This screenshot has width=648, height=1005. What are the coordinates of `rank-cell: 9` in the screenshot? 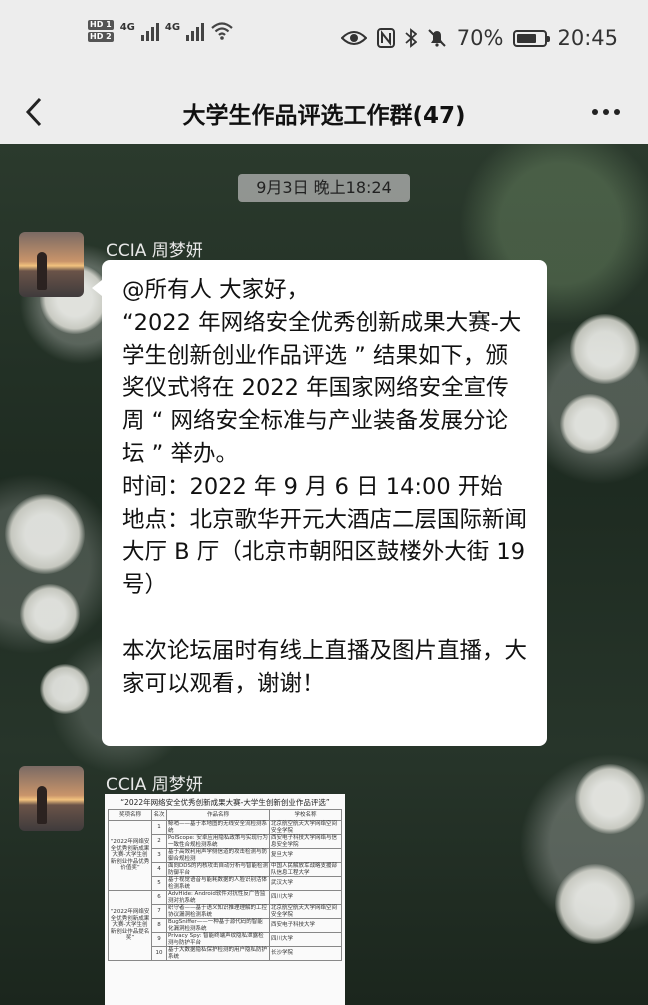 It's located at (159, 939).